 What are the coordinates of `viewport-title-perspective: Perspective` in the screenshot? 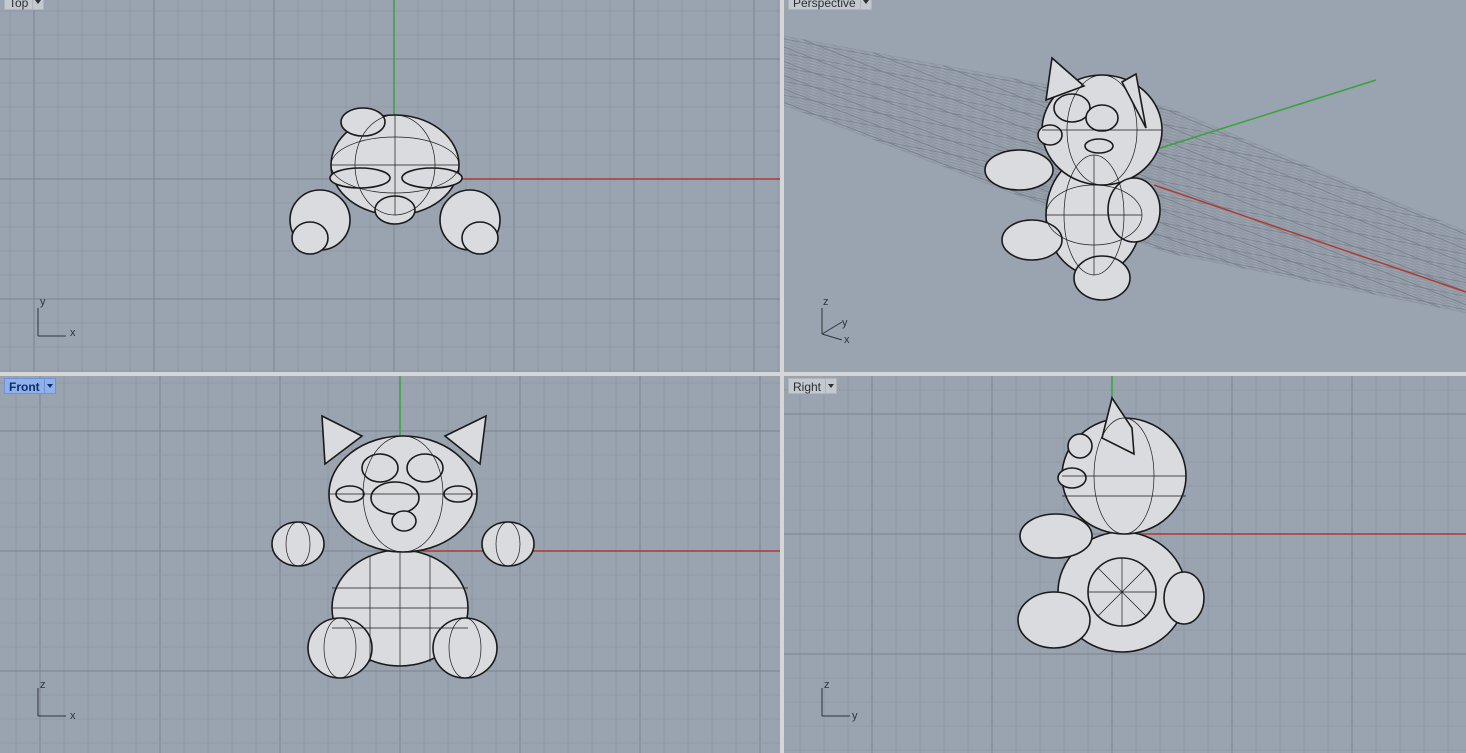 It's located at (830, 5).